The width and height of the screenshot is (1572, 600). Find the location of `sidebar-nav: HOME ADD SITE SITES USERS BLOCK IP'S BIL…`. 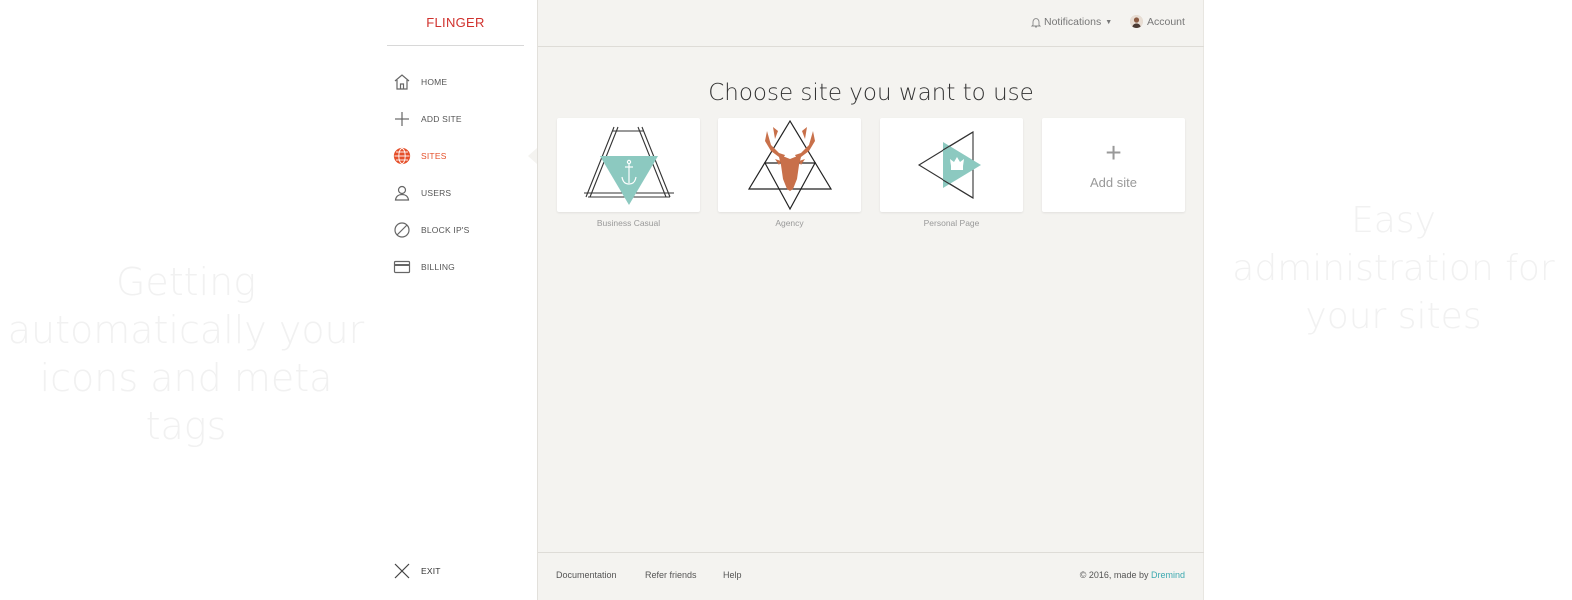

sidebar-nav: HOME ADD SITE SITES USERS BLOCK IP'S BIL… is located at coordinates (462, 174).